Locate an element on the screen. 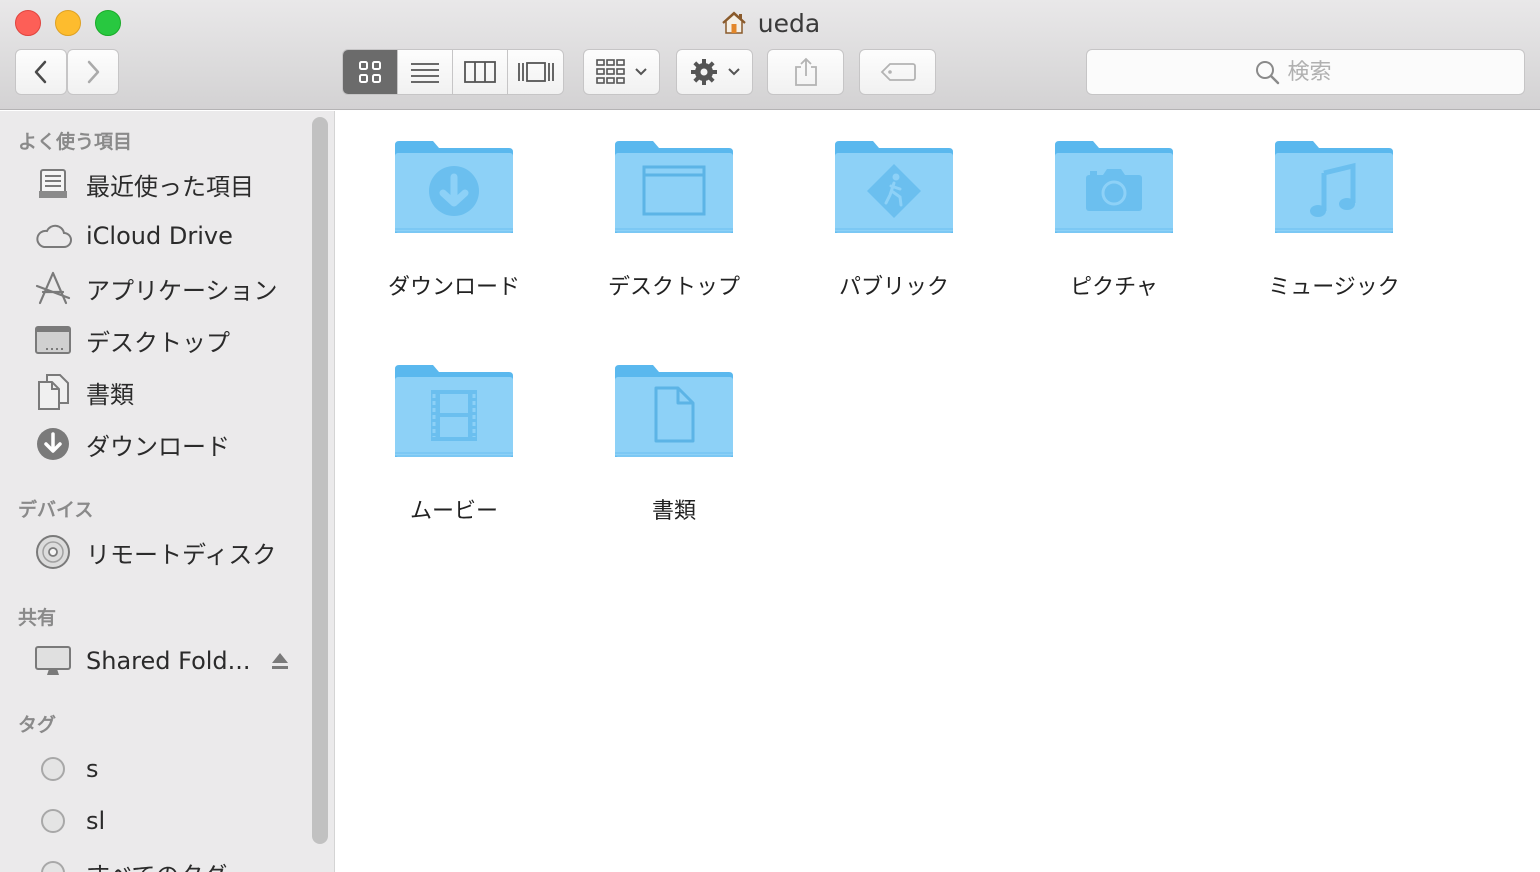 This screenshot has height=872, width=1540. search-input is located at coordinates (1322, 72).